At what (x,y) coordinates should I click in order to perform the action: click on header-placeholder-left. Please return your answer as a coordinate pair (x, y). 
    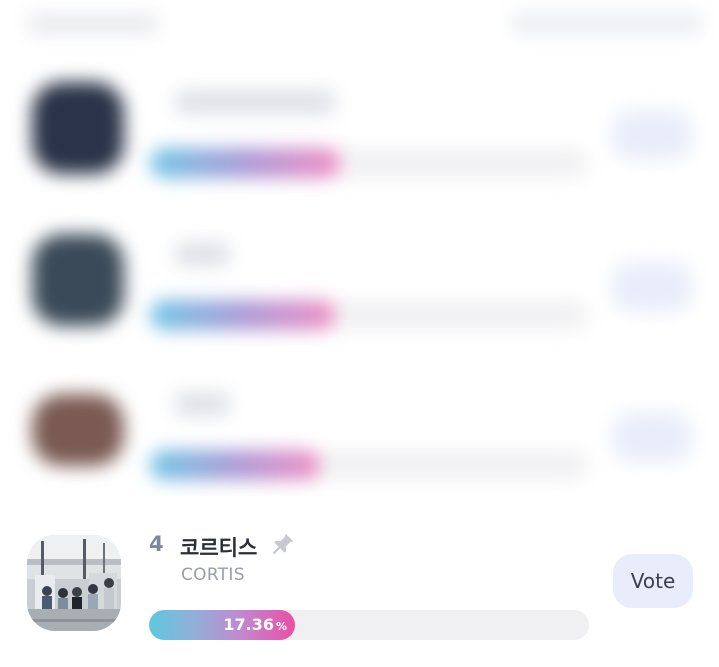
    Looking at the image, I should click on (93, 24).